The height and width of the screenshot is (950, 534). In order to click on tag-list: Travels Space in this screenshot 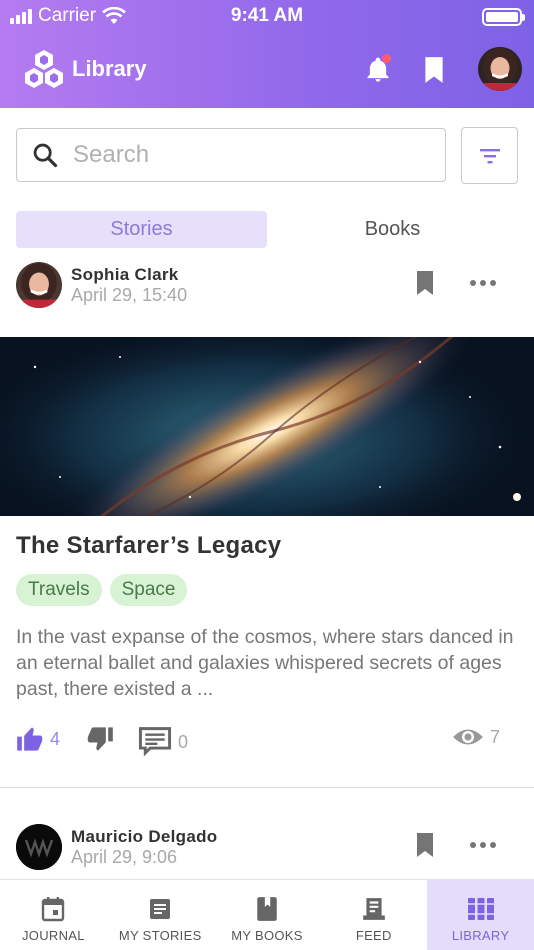, I will do `click(102, 590)`.